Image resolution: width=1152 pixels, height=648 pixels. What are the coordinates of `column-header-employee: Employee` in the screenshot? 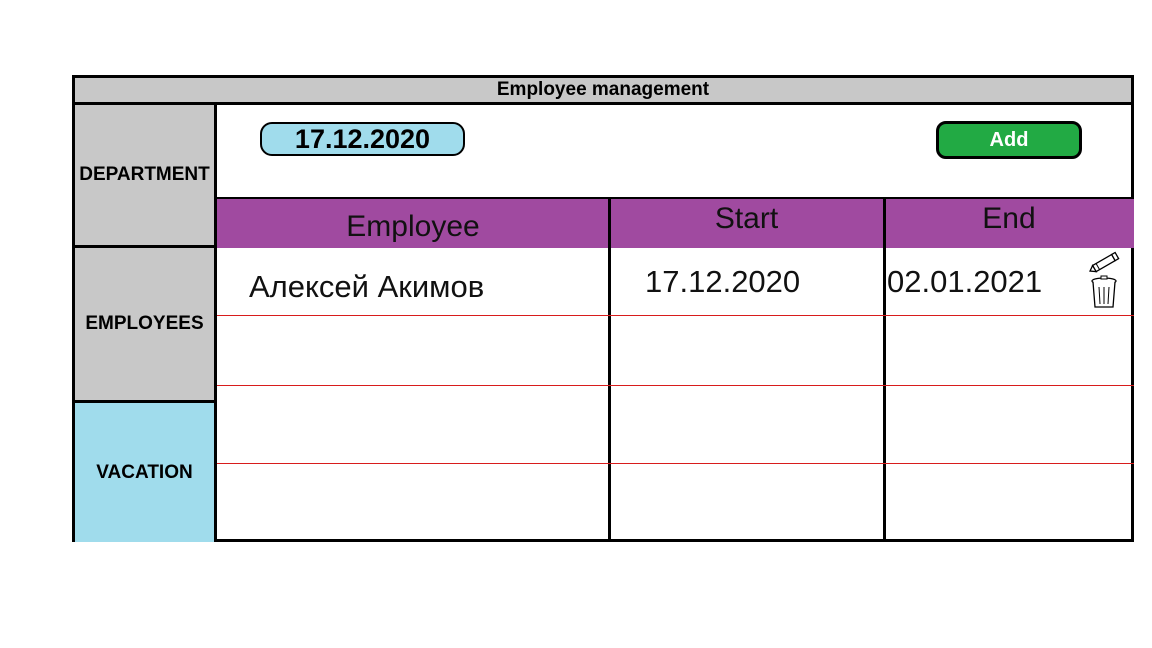 It's located at (413, 226).